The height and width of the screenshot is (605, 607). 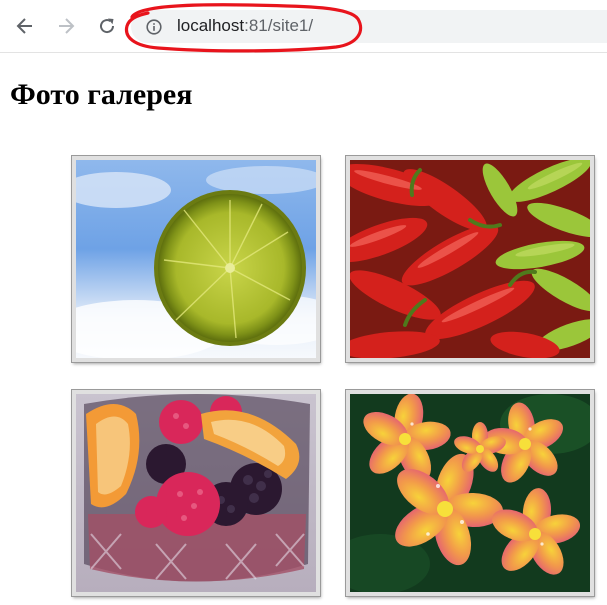 I want to click on photo-plumeria-flowers, so click(x=470, y=493).